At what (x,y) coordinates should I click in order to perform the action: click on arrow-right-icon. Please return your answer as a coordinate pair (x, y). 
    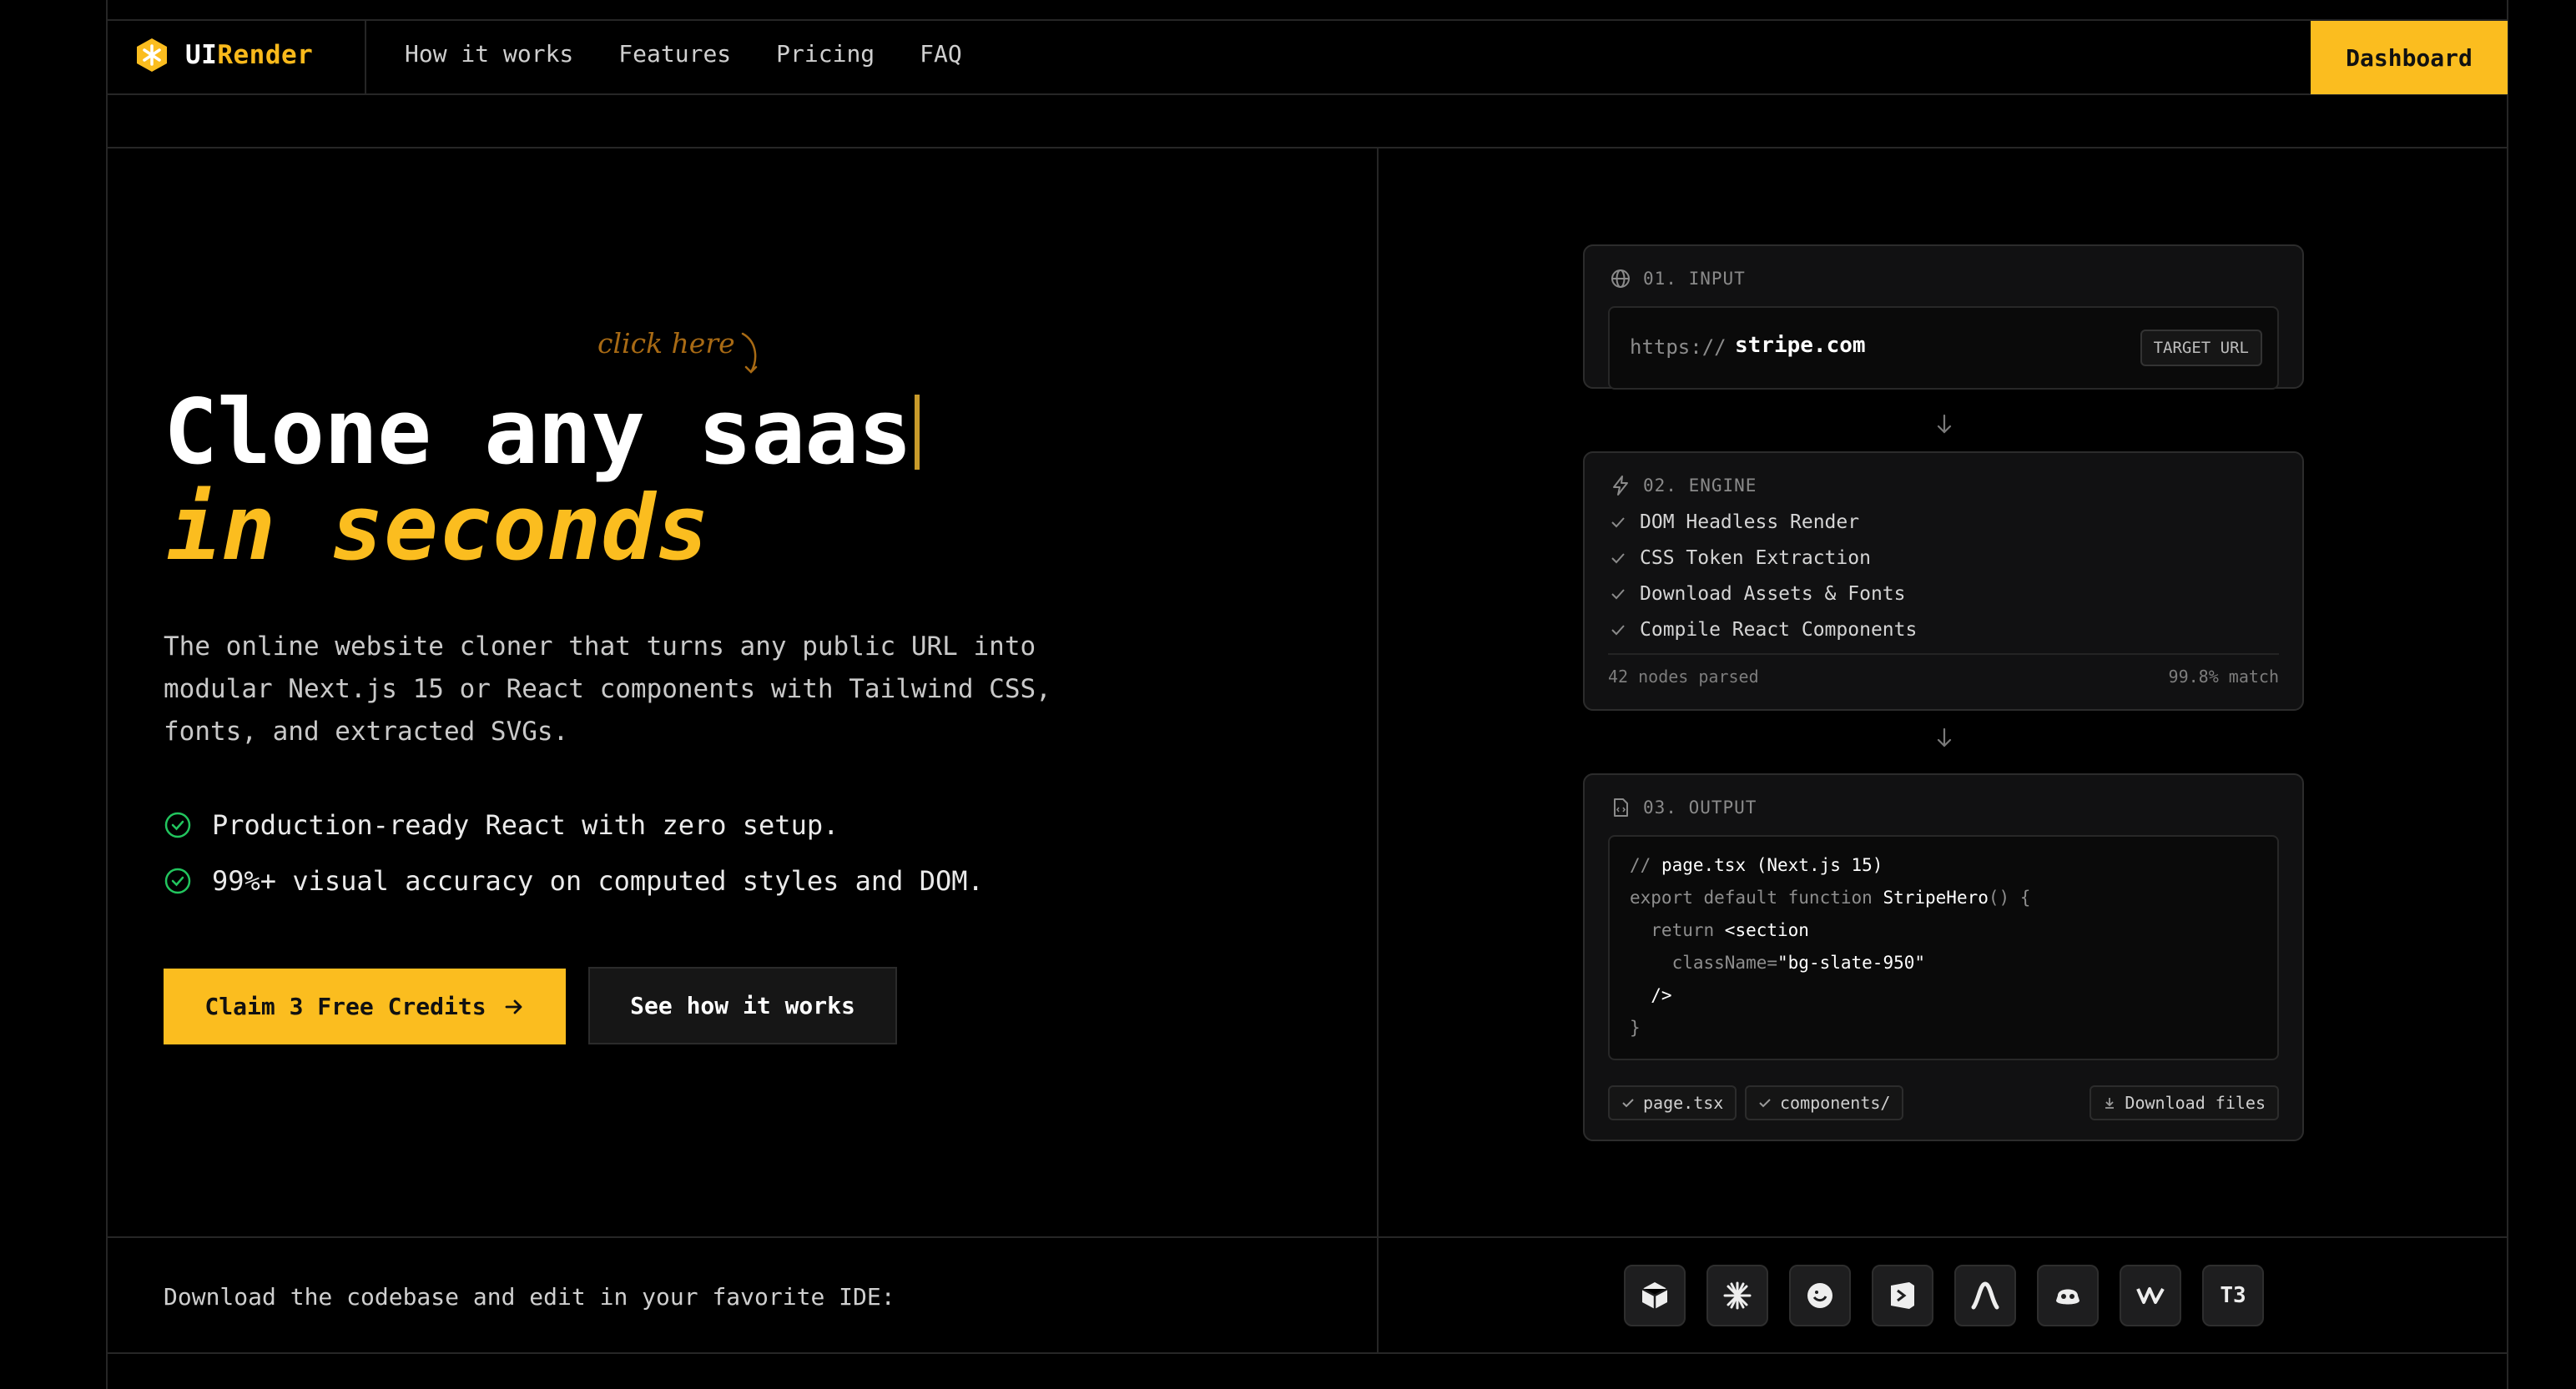
    Looking at the image, I should click on (513, 1007).